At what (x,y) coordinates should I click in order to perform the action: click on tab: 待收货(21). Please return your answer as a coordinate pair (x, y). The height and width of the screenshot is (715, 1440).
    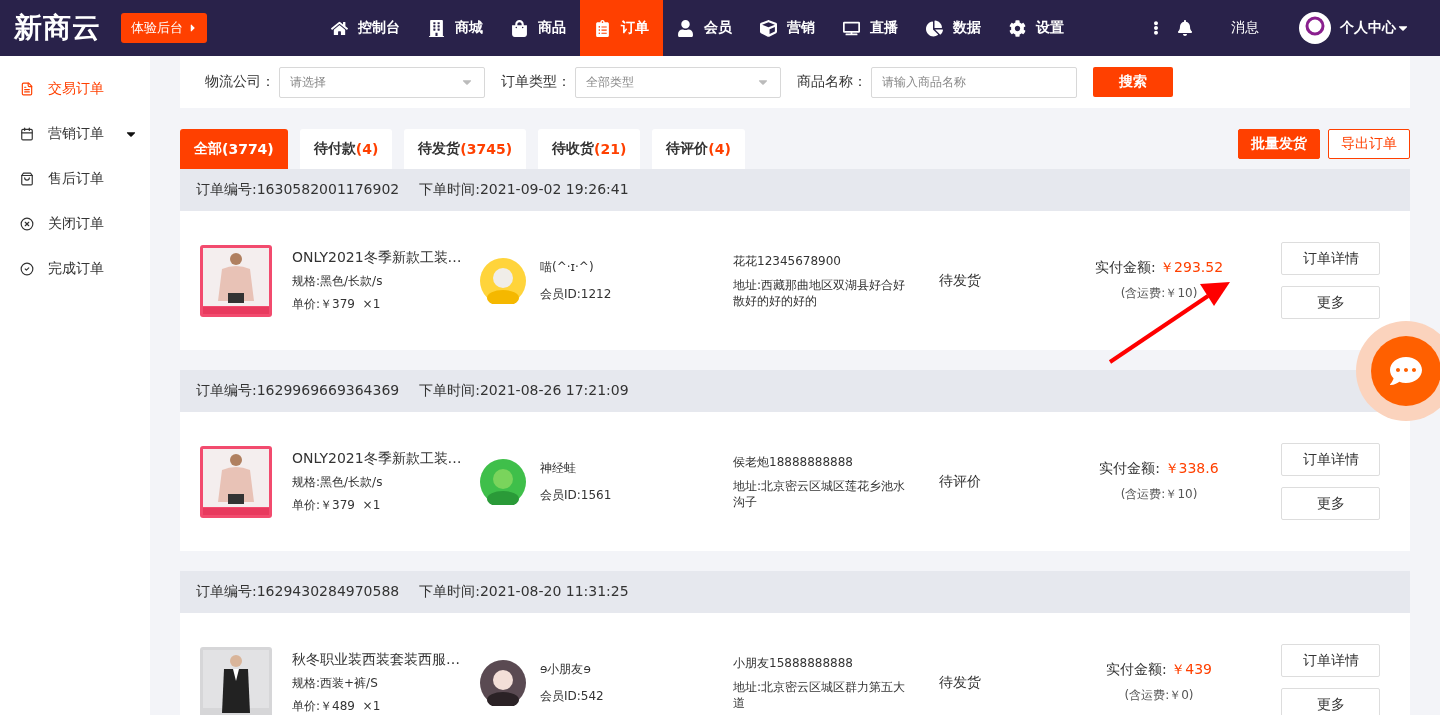
    Looking at the image, I should click on (589, 149).